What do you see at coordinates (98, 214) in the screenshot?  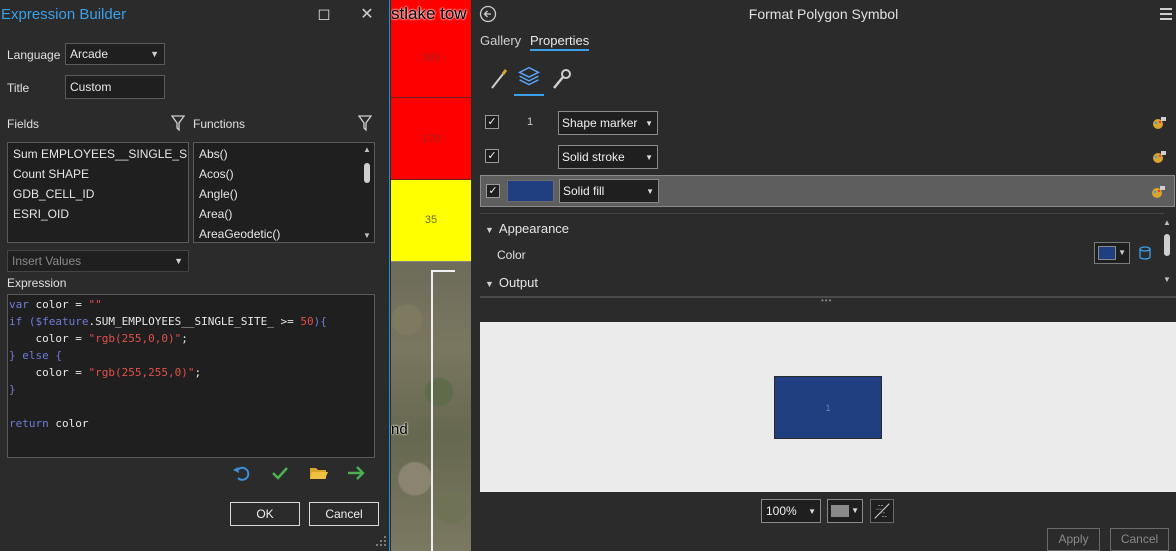 I see `list-item: ESRI_OID` at bounding box center [98, 214].